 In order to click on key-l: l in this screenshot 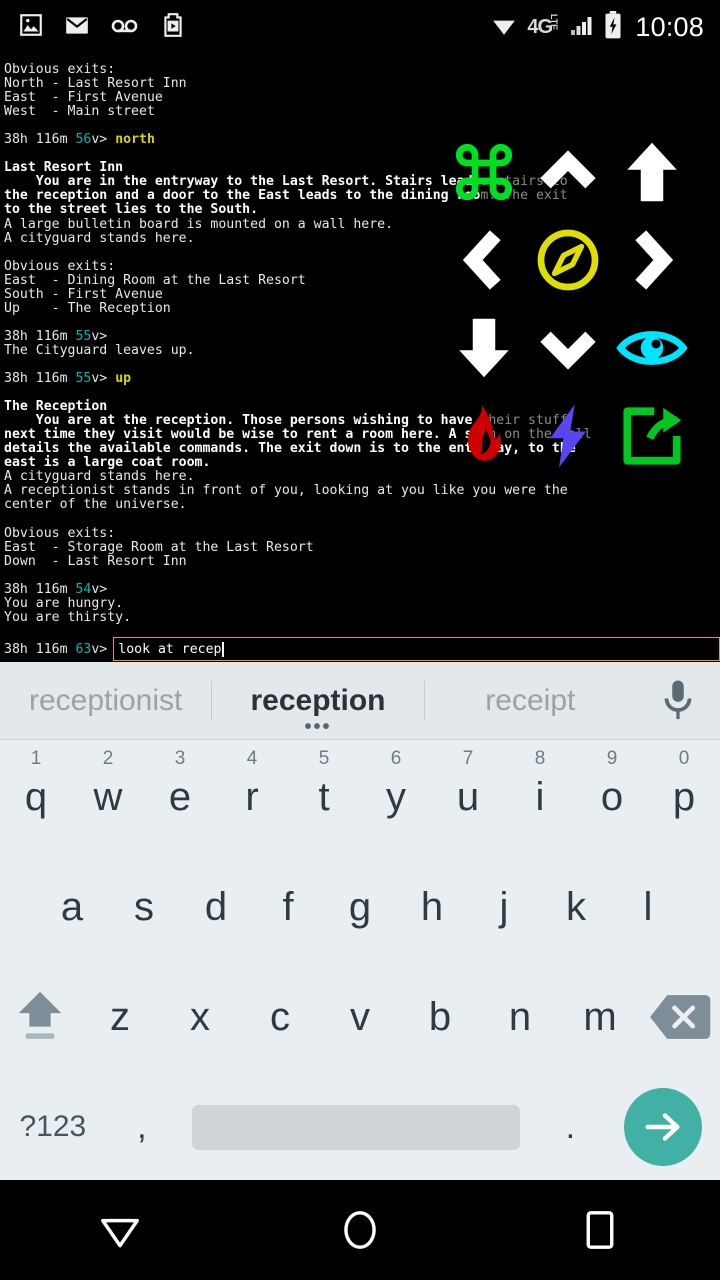, I will do `click(648, 907)`.